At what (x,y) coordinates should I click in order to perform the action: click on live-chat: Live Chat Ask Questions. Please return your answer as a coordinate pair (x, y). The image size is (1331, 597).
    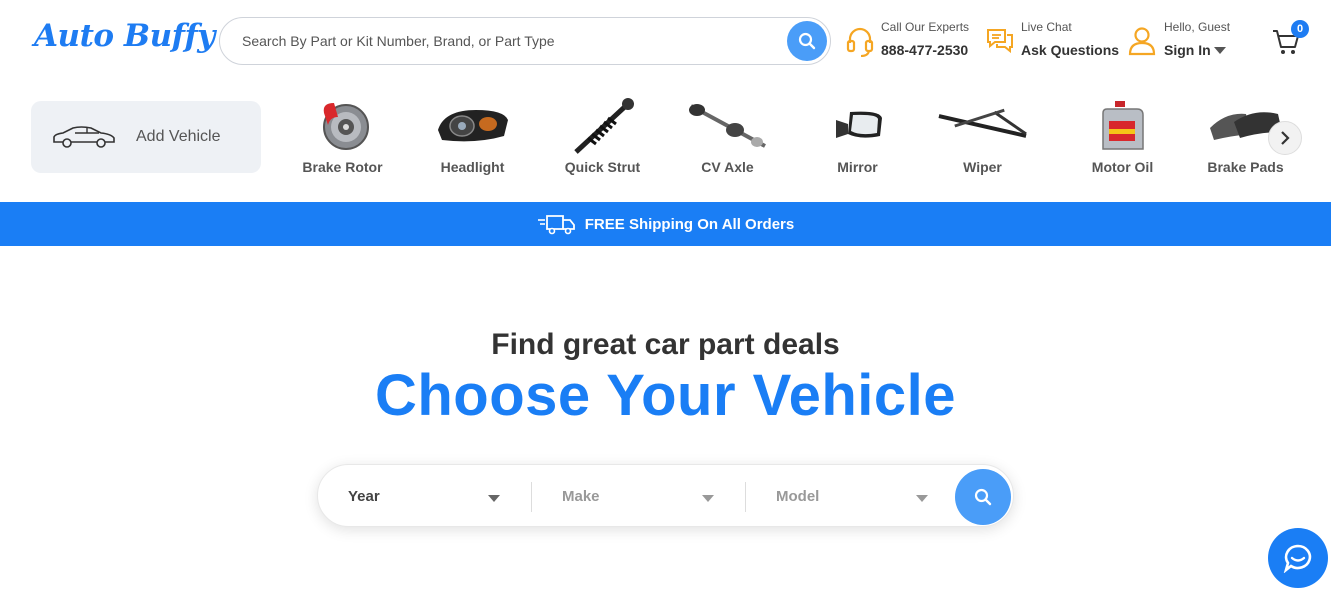
    Looking at the image, I should click on (1052, 41).